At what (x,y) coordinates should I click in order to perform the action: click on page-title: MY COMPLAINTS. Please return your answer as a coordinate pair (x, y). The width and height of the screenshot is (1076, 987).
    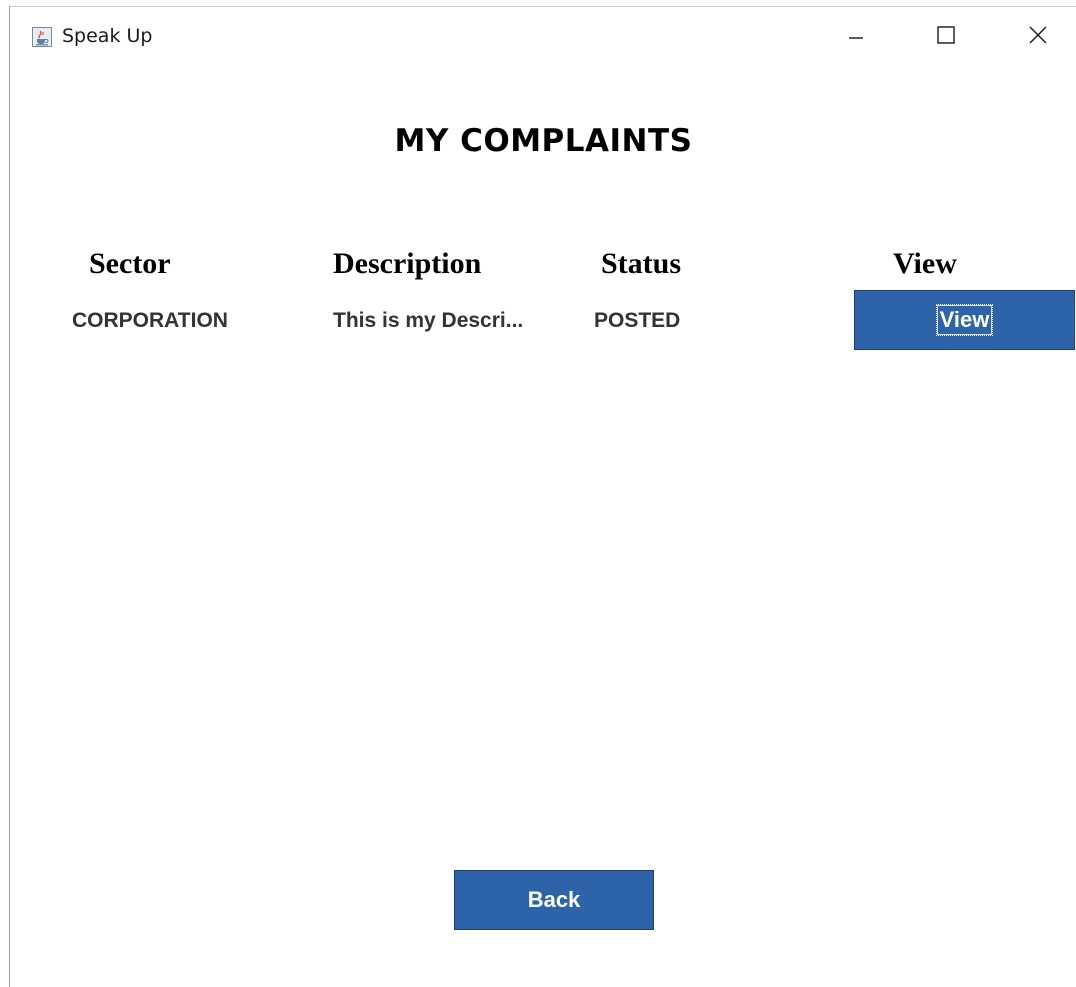
    Looking at the image, I should click on (543, 141).